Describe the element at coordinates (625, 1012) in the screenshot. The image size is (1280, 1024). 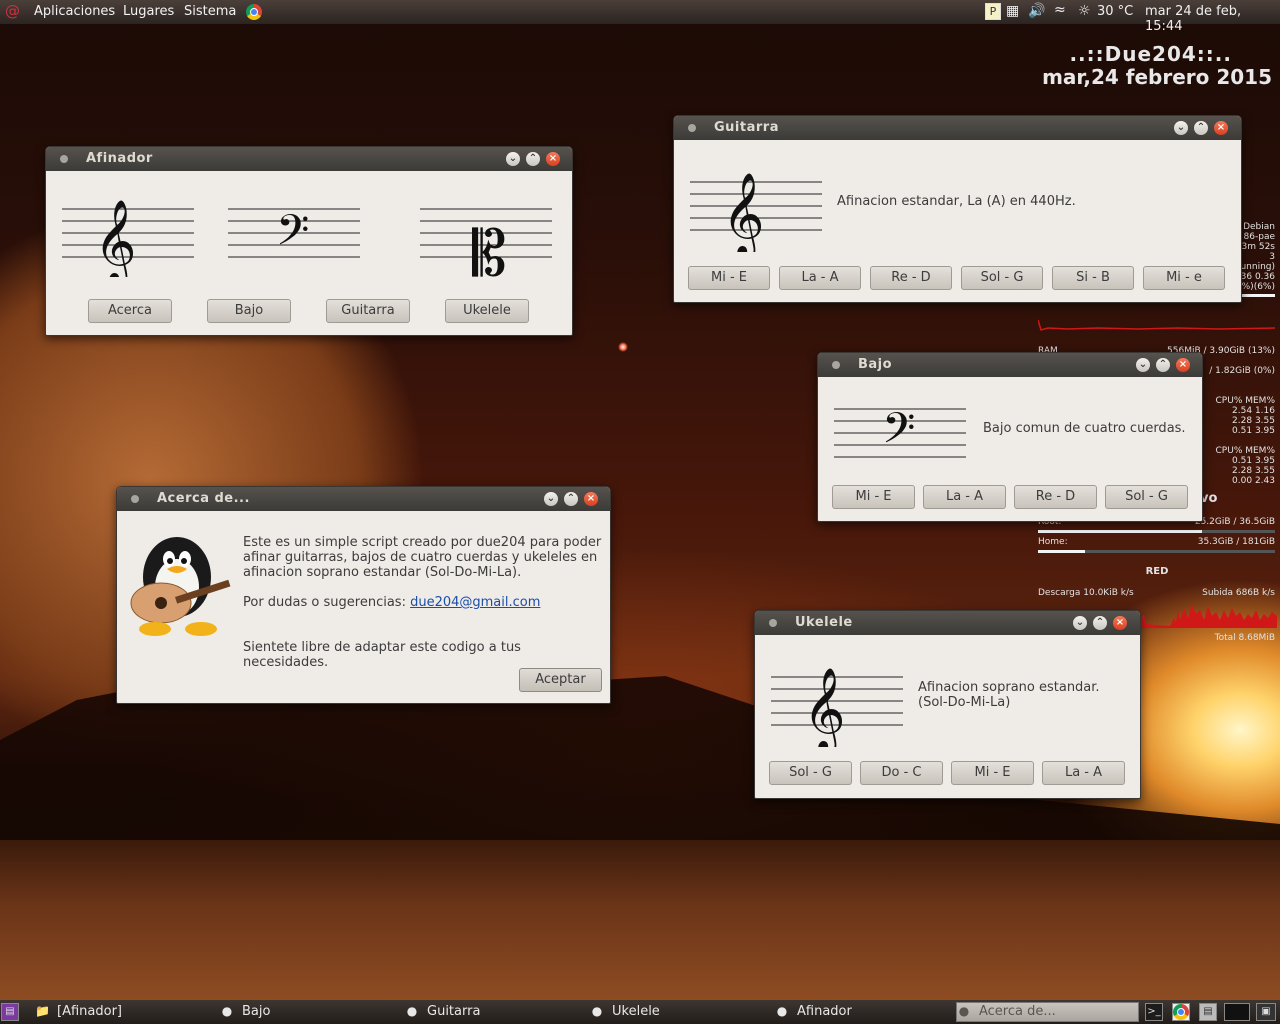
I see `task-ukelele: ● Ukelele` at that location.